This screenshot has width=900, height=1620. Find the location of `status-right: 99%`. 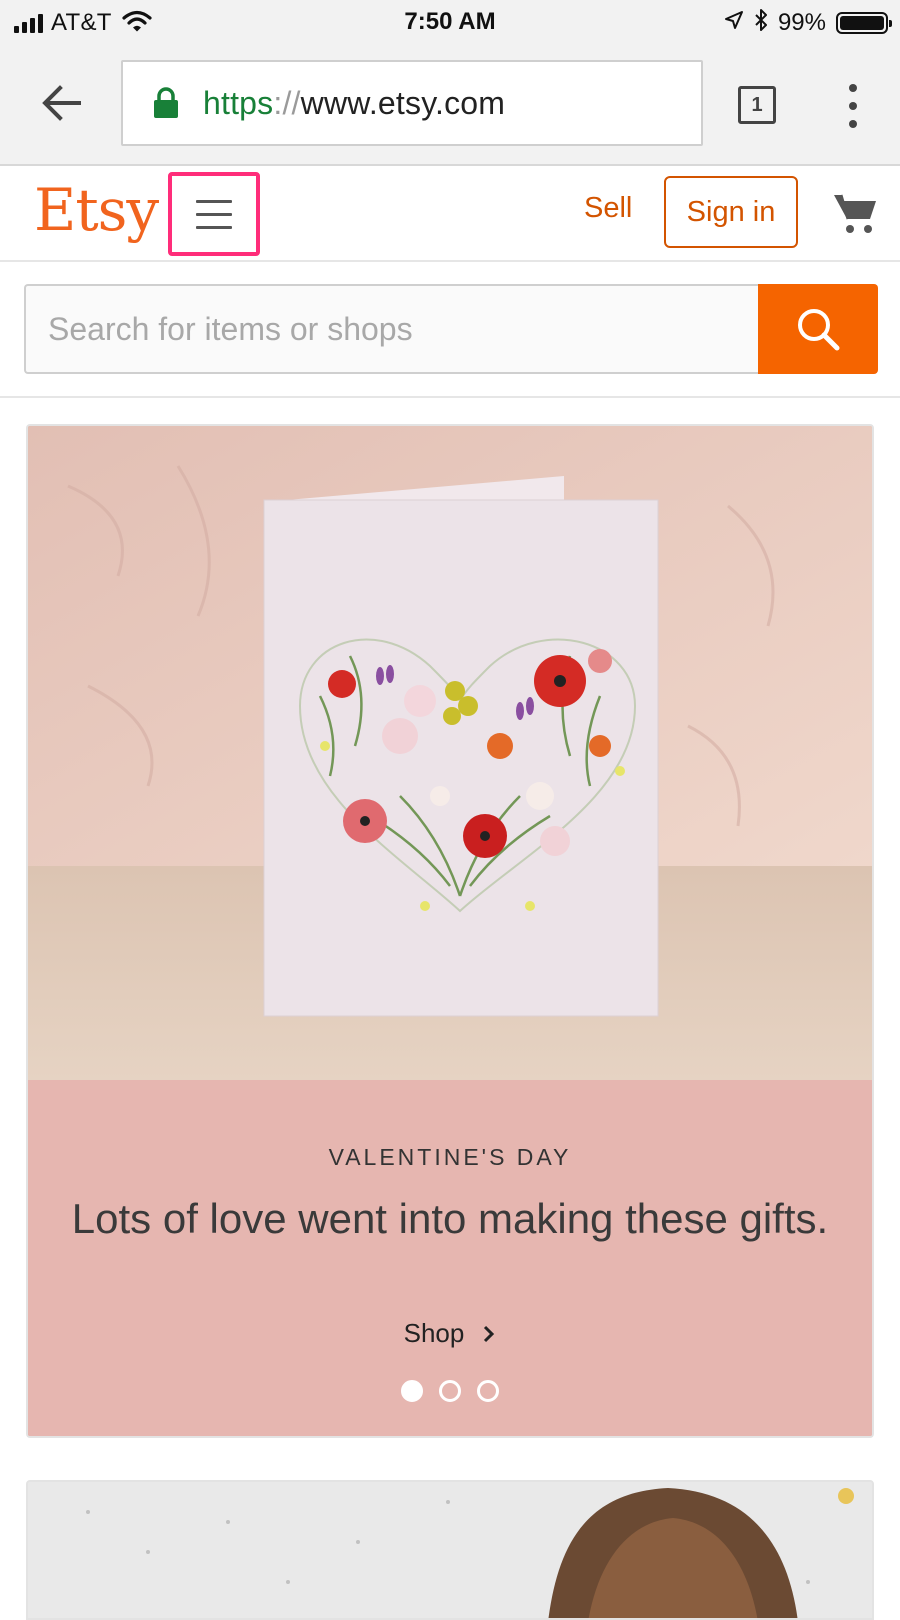

status-right: 99% is located at coordinates (808, 22).